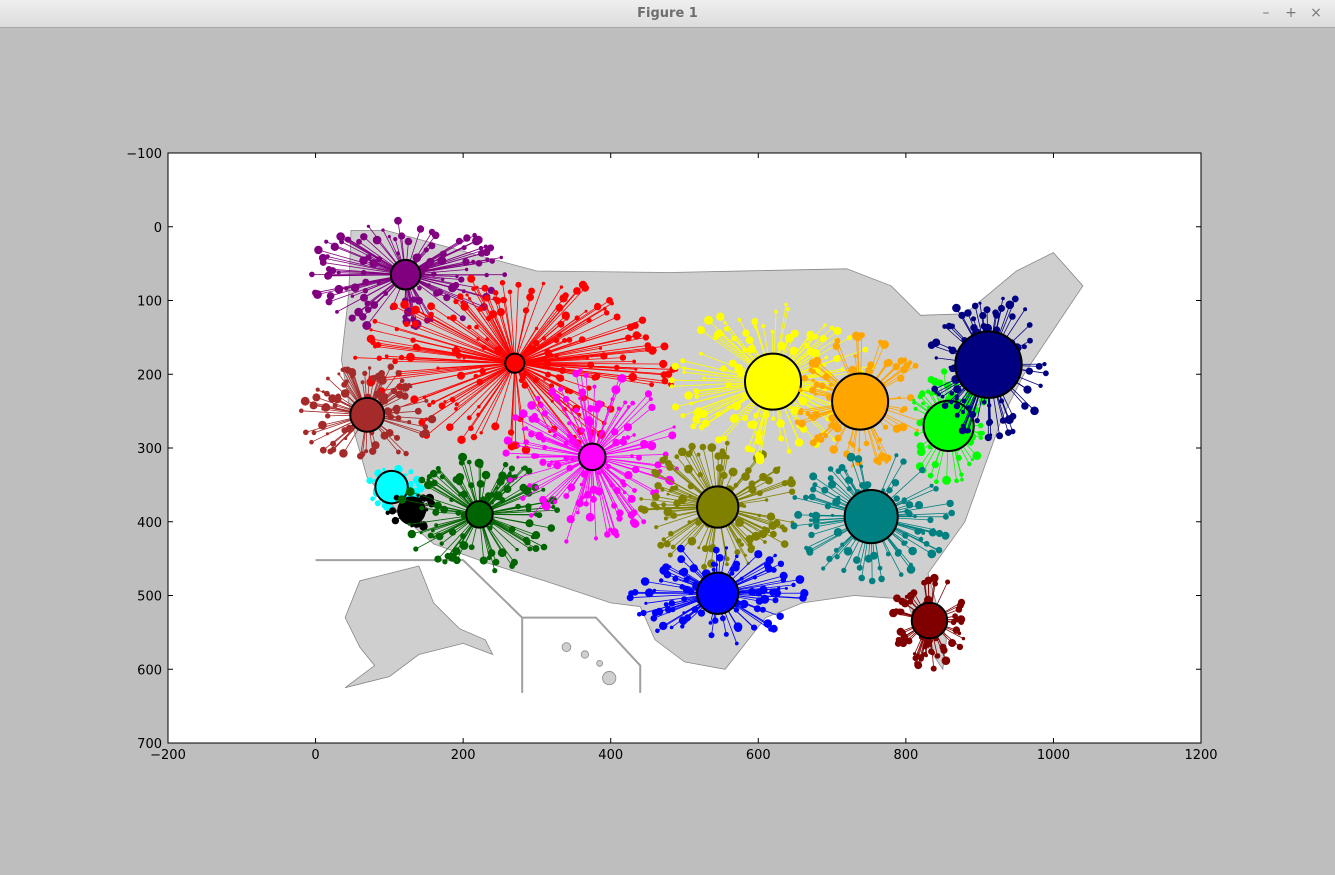 This screenshot has height=875, width=1335. What do you see at coordinates (1291, 13) in the screenshot?
I see `maximize-button: +` at bounding box center [1291, 13].